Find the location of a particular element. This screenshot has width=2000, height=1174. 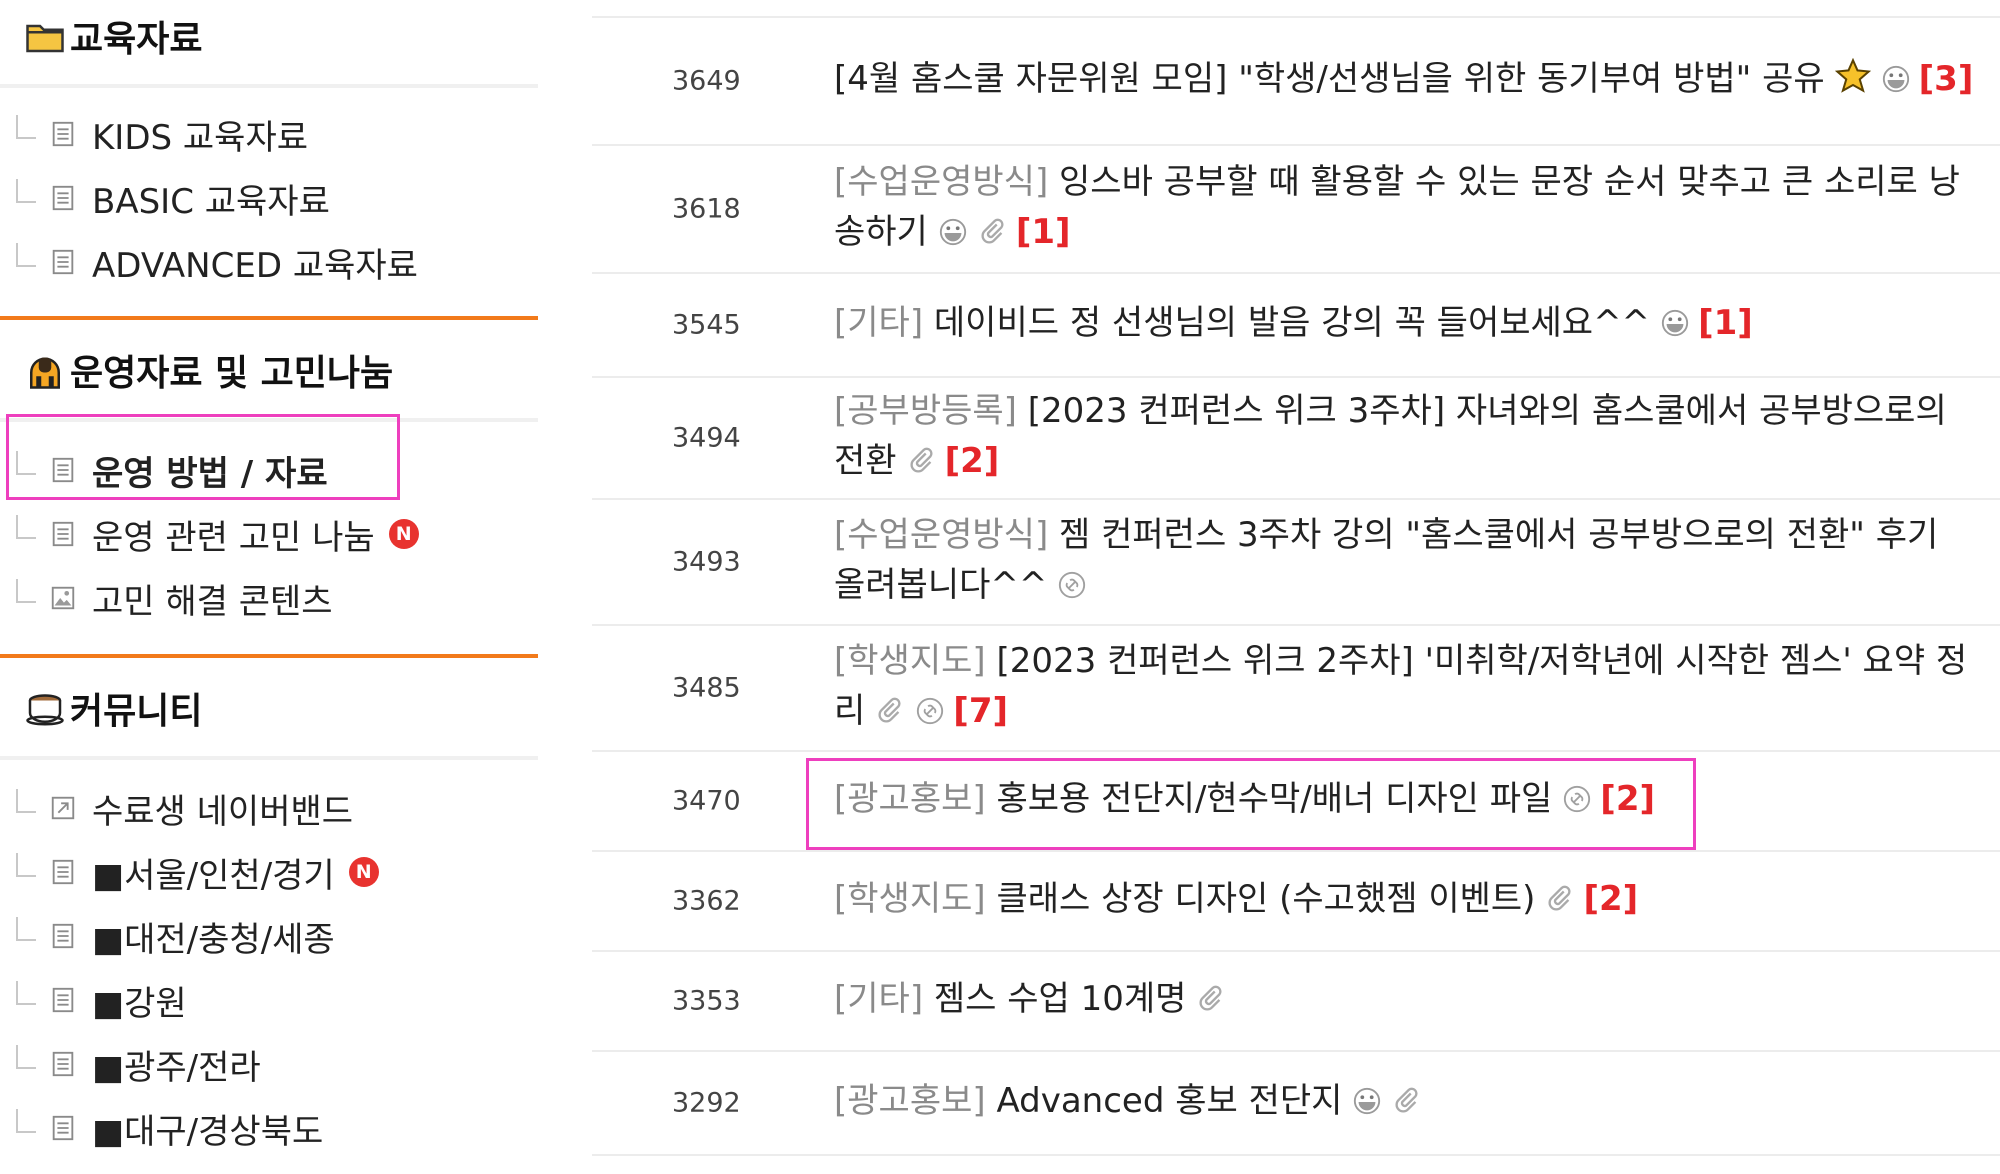

post-row: 3362 [학생지도] 클래스 상장 디자인 (수고했젬 이벤트) [2] is located at coordinates (1296, 902).